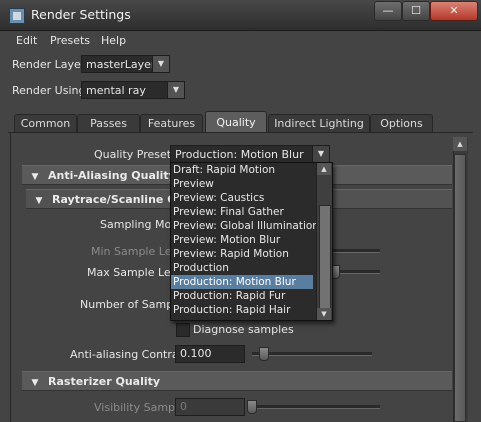 The image size is (481, 422). Describe the element at coordinates (116, 90) in the screenshot. I see `render-using-value: mental ray` at that location.